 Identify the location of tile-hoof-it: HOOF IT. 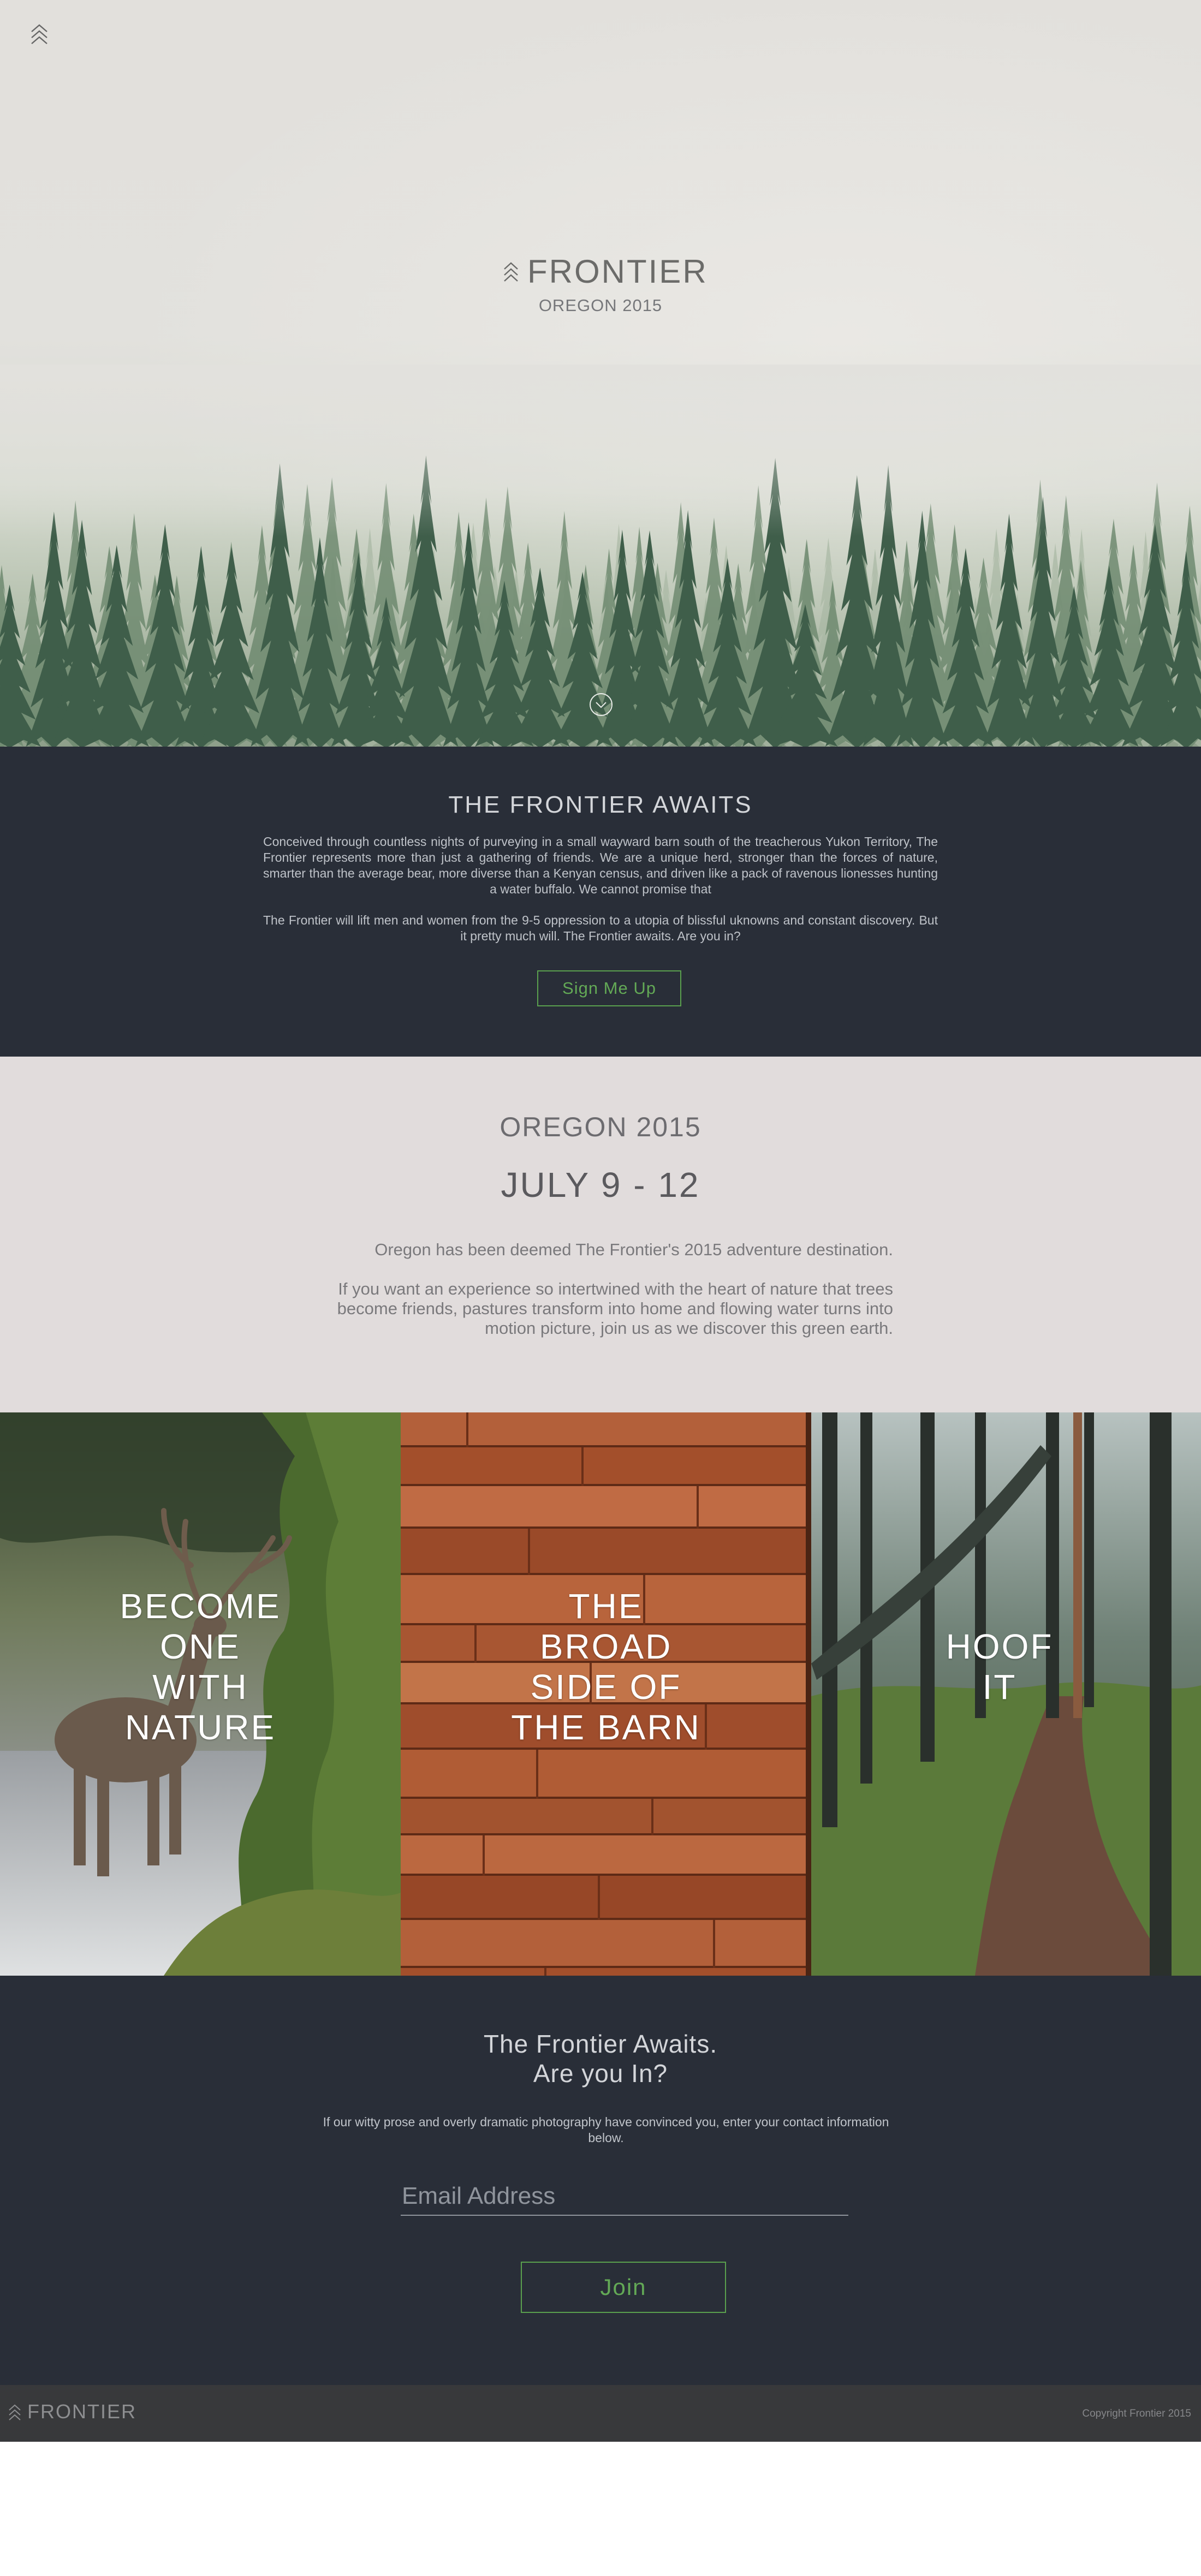
(1006, 1694).